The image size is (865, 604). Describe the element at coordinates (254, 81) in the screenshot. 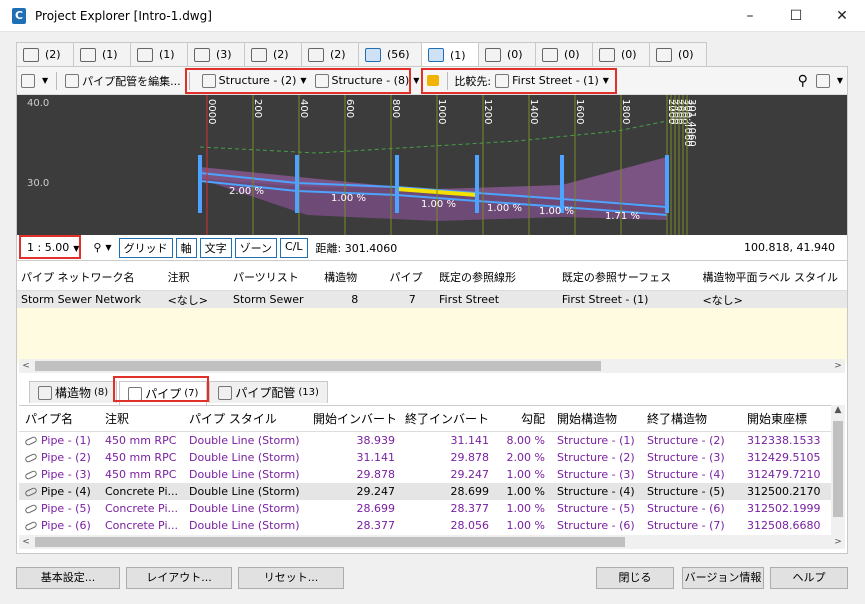

I see `start-structure-dropdown: Structure - (2) ▼` at that location.